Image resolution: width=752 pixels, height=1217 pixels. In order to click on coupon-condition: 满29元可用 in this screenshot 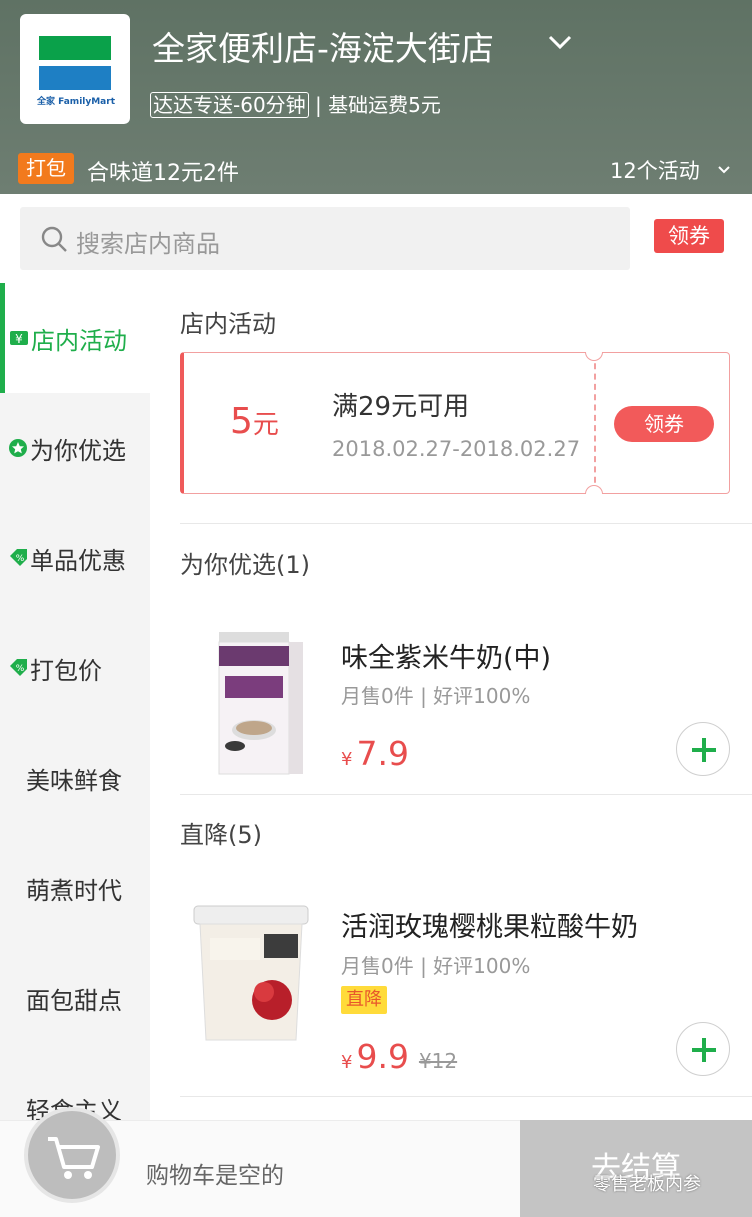, I will do `click(401, 407)`.